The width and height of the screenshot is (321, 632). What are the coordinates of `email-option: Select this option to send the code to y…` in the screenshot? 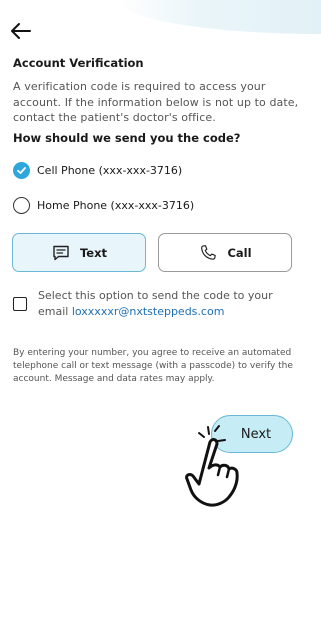 It's located at (155, 303).